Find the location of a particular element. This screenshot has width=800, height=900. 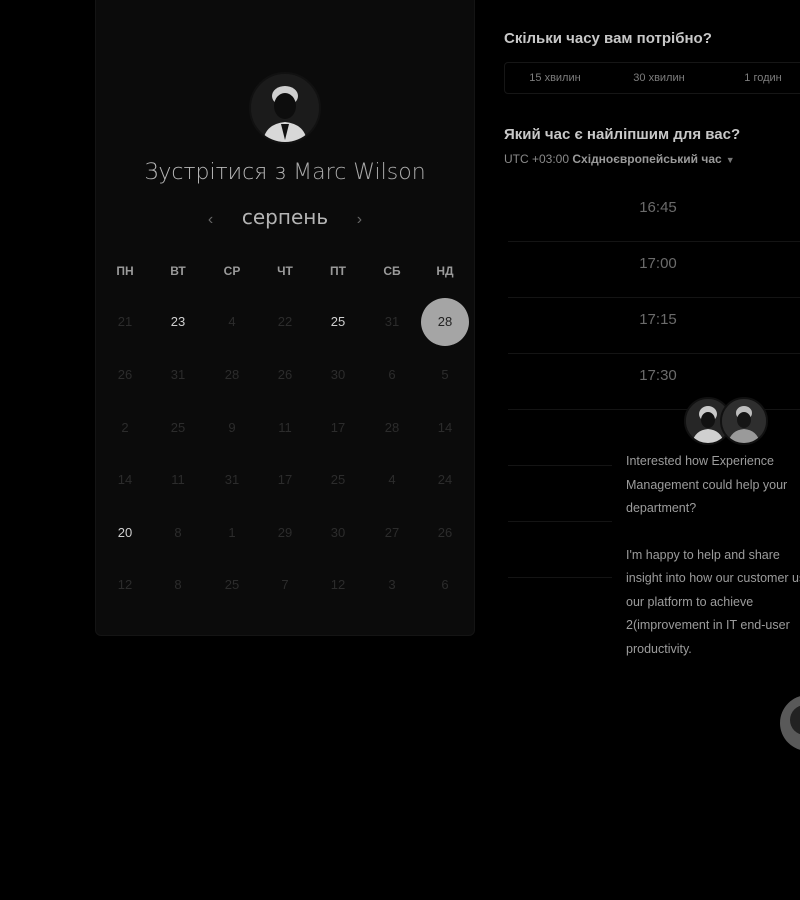

duration-question: Скільки часу вам потрібно? is located at coordinates (608, 38).